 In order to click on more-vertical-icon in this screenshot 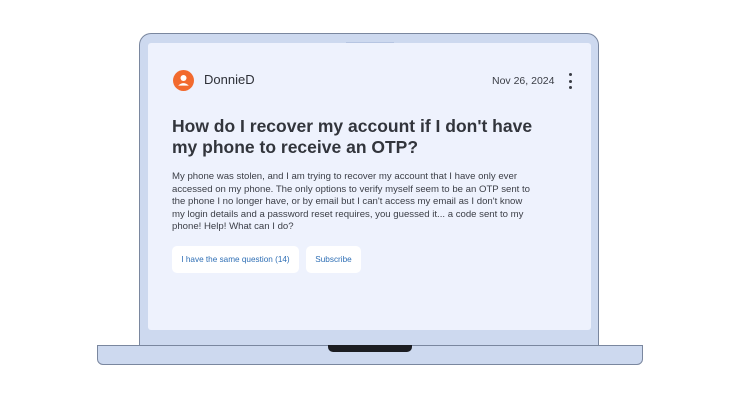, I will do `click(570, 81)`.